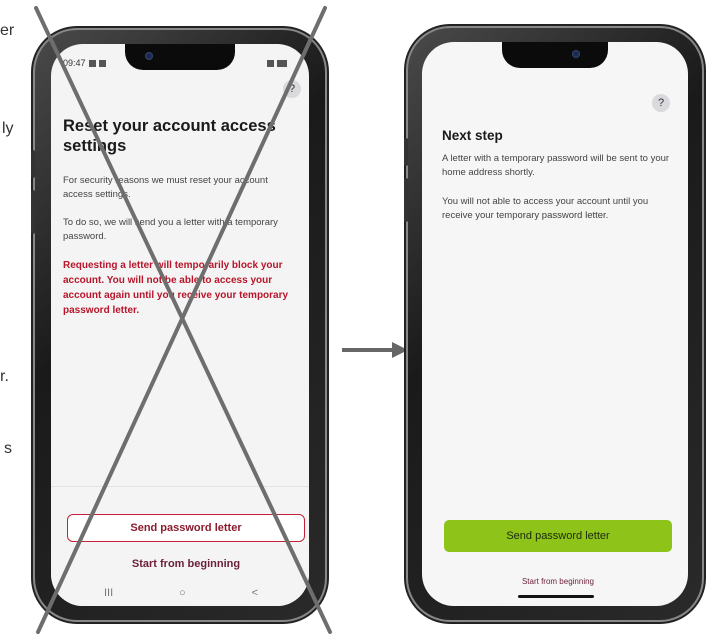 The image size is (711, 635). Describe the element at coordinates (255, 593) in the screenshot. I see `back-icon: <` at that location.